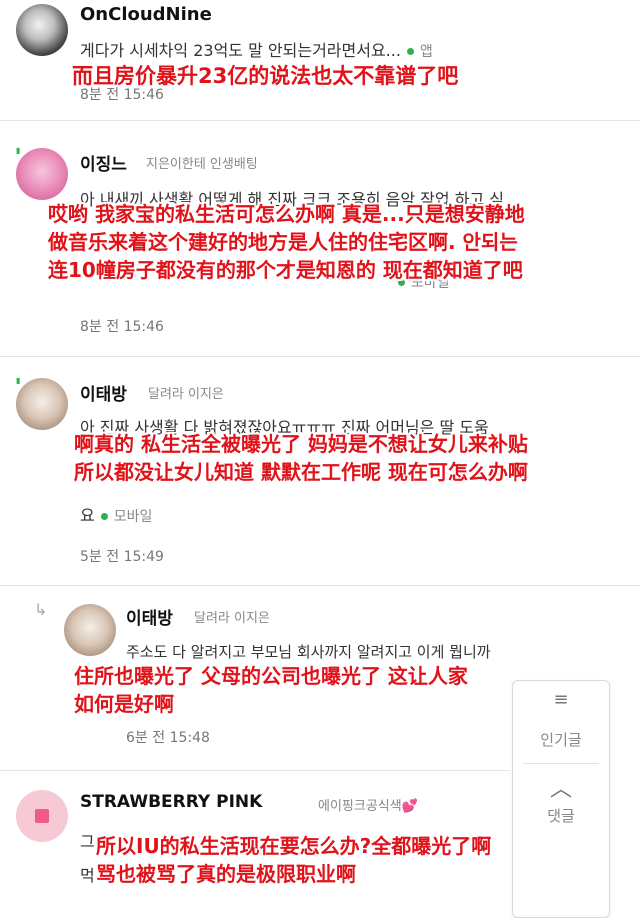 This screenshot has height=918, width=640. I want to click on username: 이징느, so click(103, 162).